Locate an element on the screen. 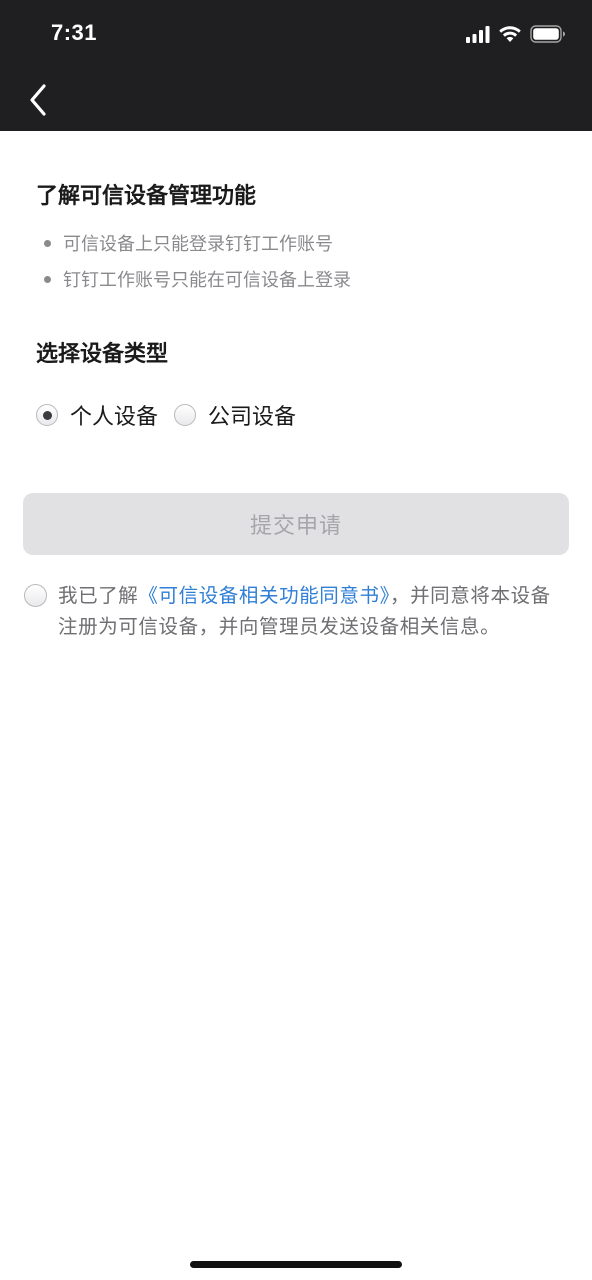  radio-option-personal-device: 个人设备 is located at coordinates (97, 415).